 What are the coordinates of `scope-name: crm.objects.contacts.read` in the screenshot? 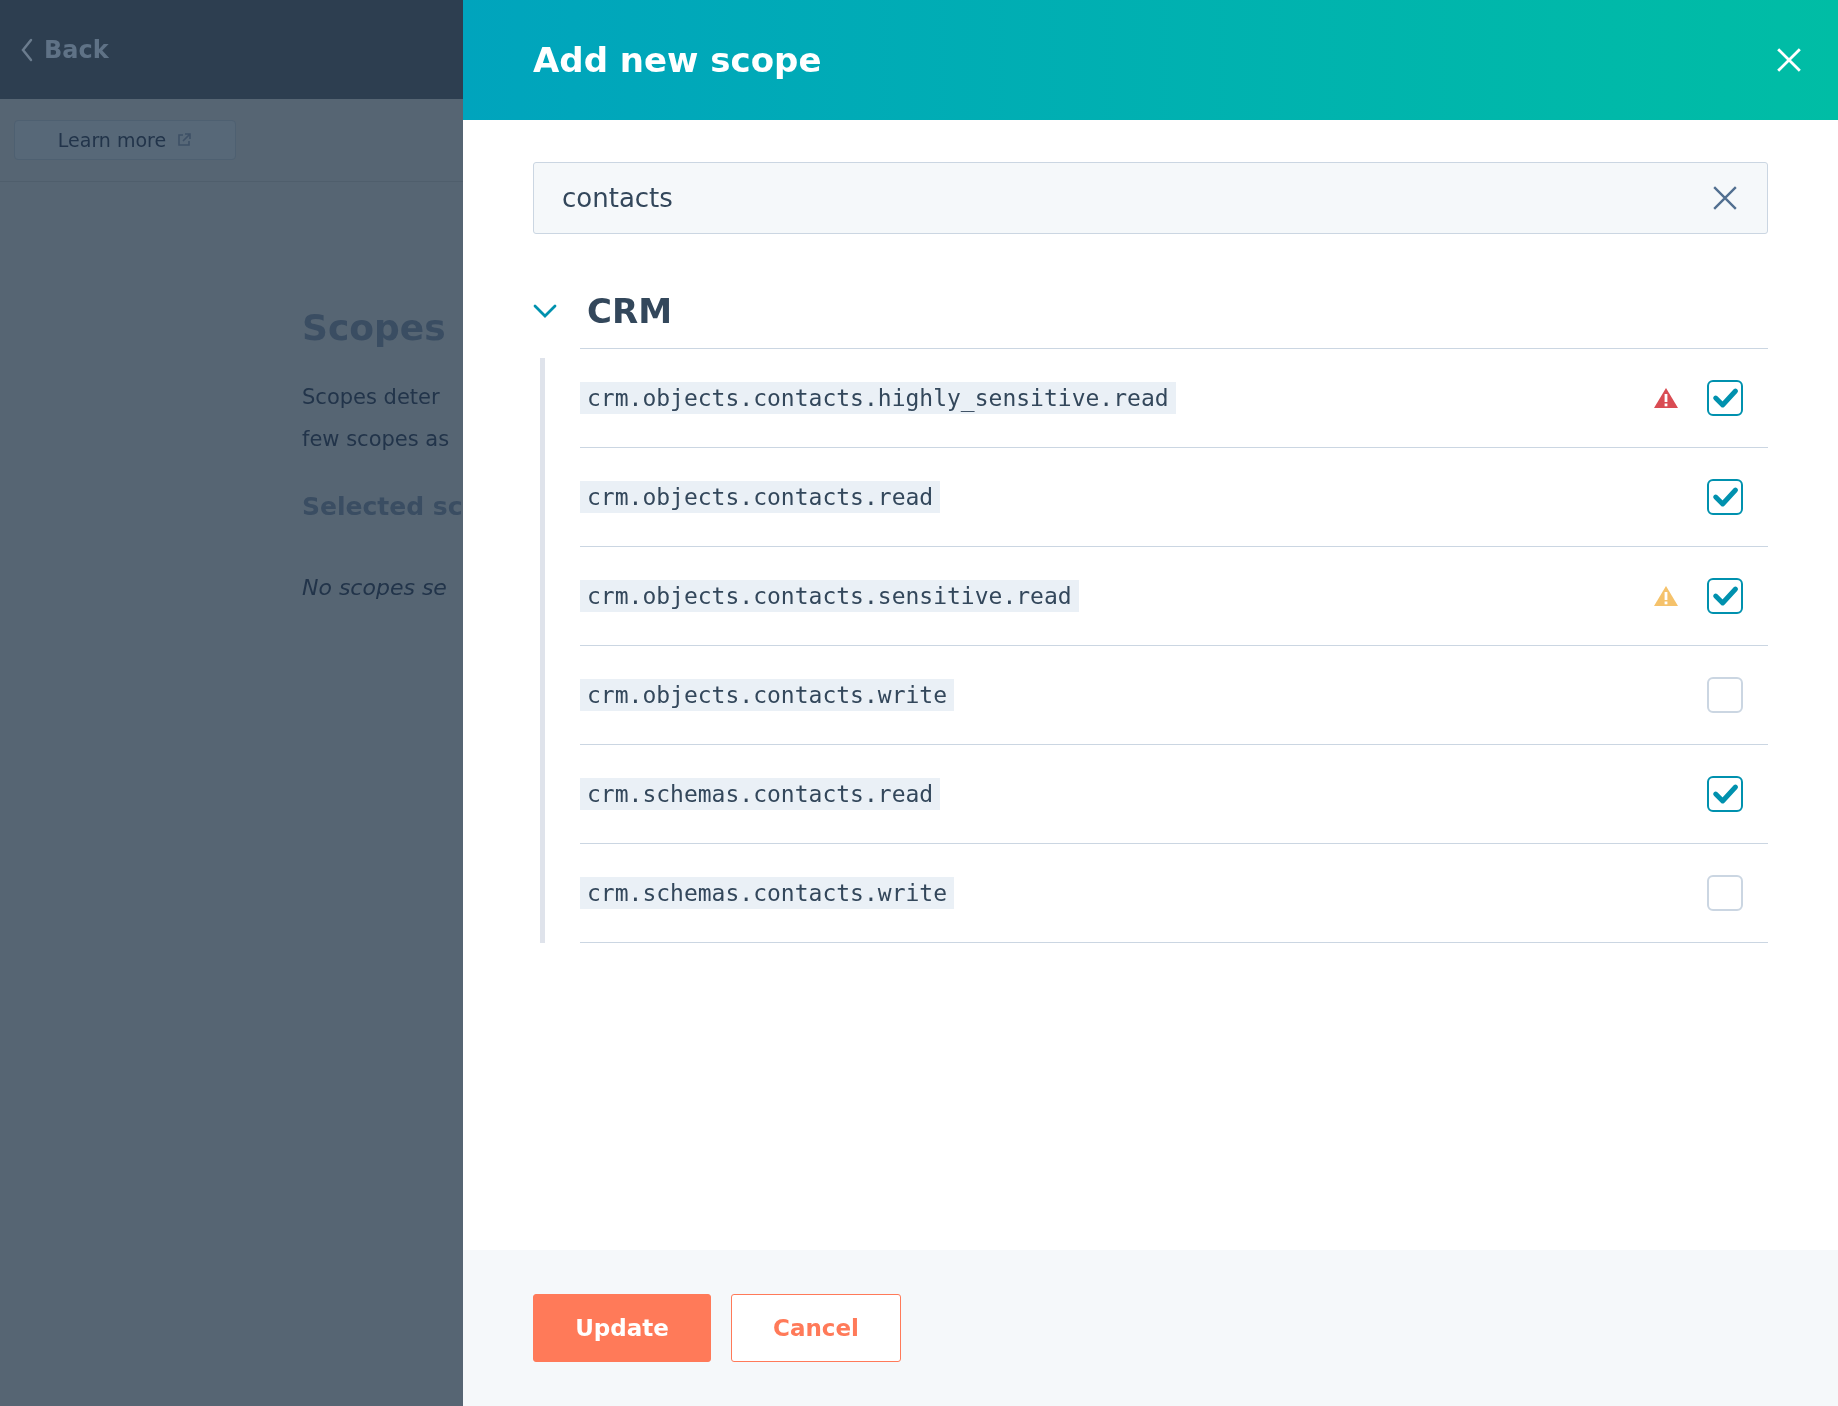 It's located at (760, 497).